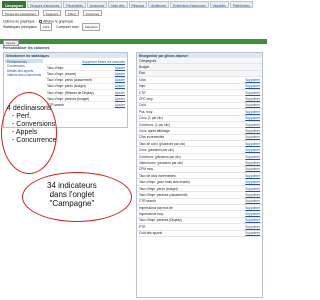  I want to click on add-all-link: Supprimer toutes les colonnes, so click(103, 62).